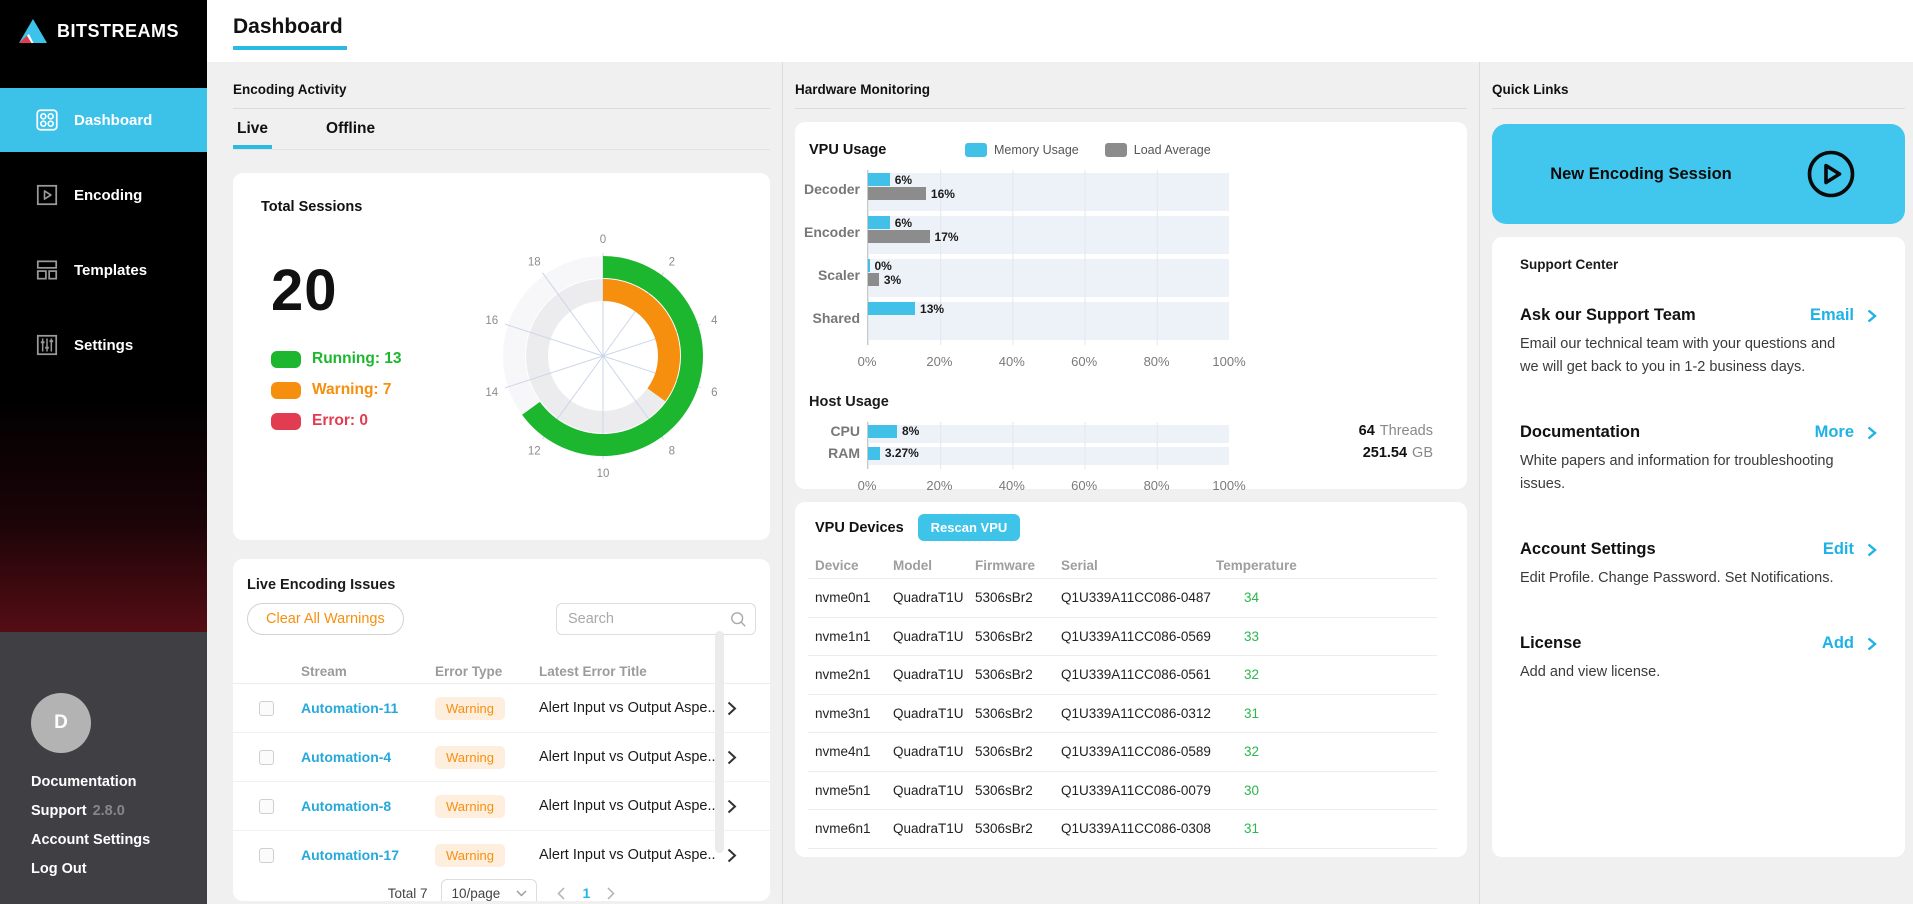 This screenshot has height=904, width=1913. I want to click on memory-bar-line: 6%, so click(1048, 223).